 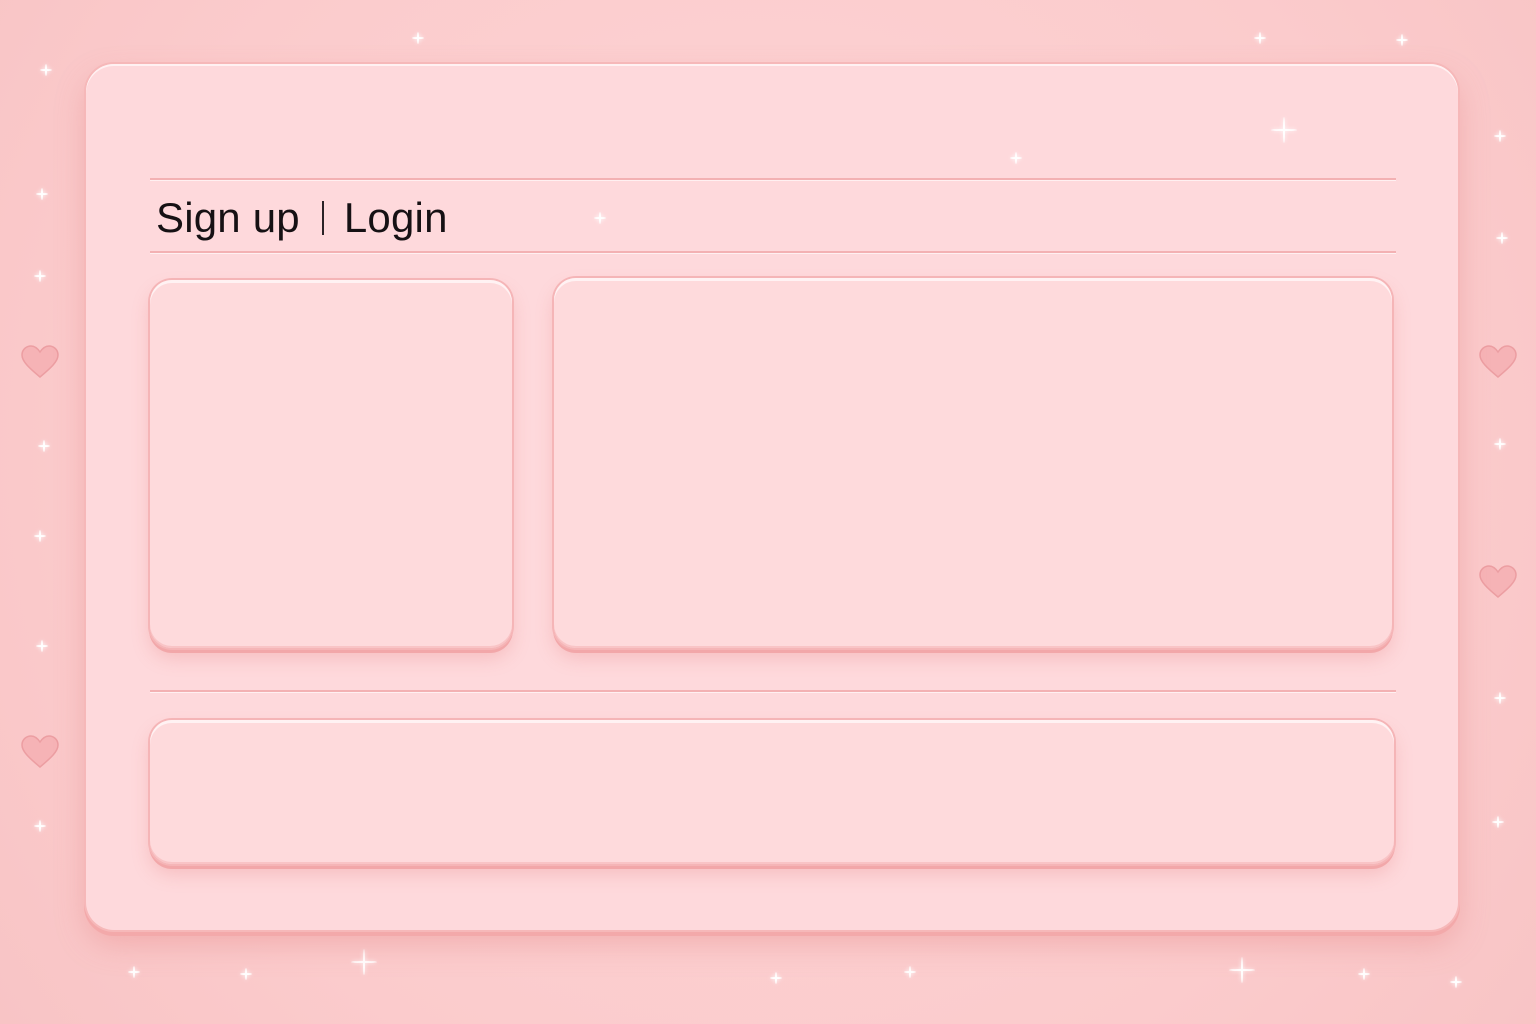 I want to click on bottom-panel, so click(x=772, y=792).